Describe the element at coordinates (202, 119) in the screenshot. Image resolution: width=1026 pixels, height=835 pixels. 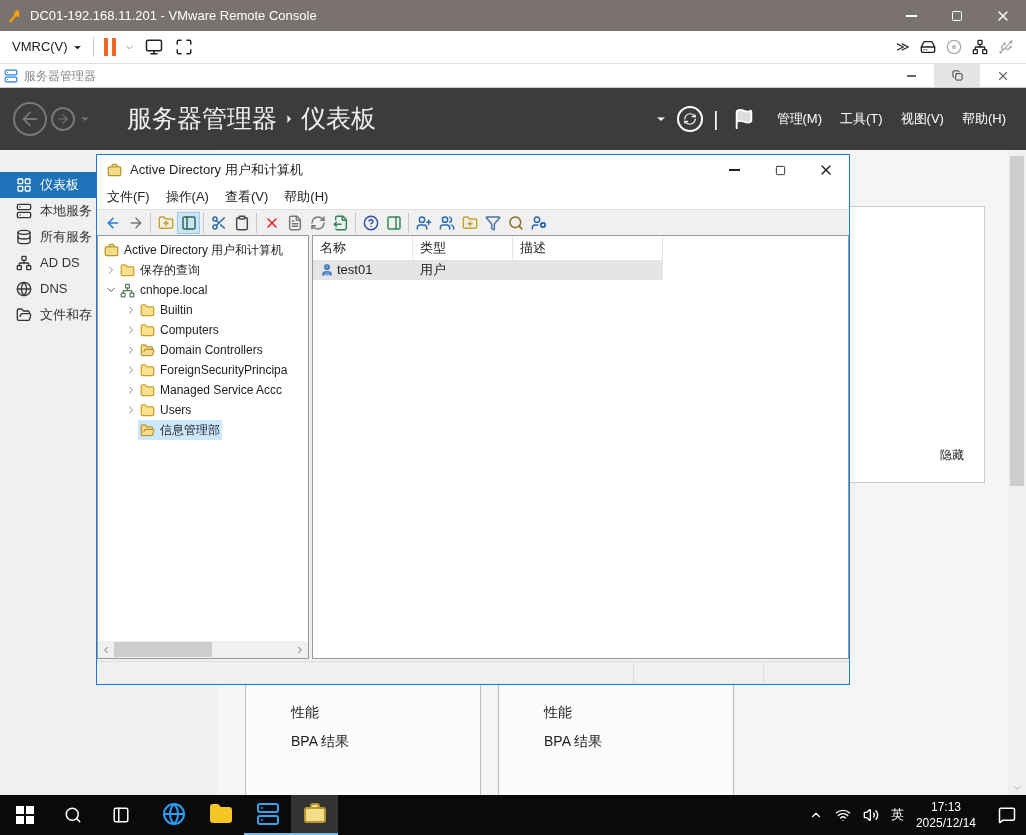
I see `breadcrumb: 服务器管理器` at that location.